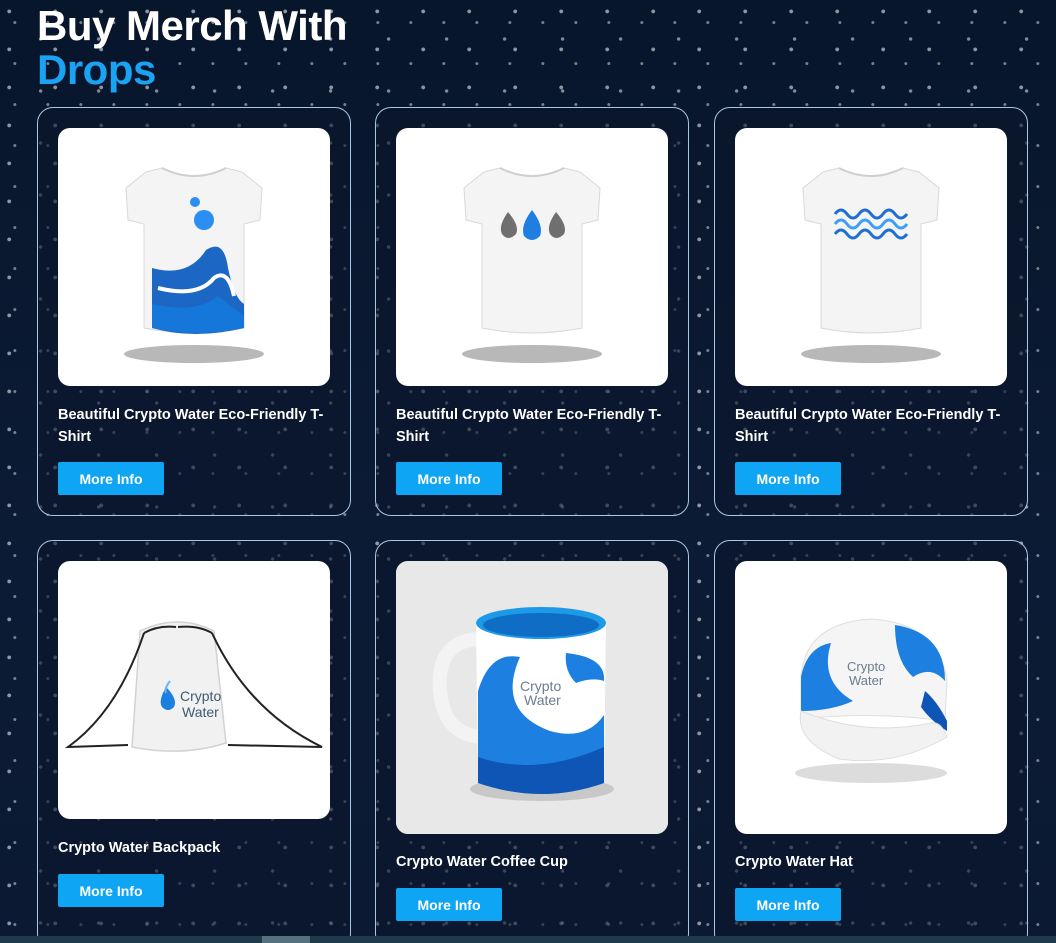  Describe the element at coordinates (139, 848) in the screenshot. I see `product-title: Crypto Water Backpack` at that location.